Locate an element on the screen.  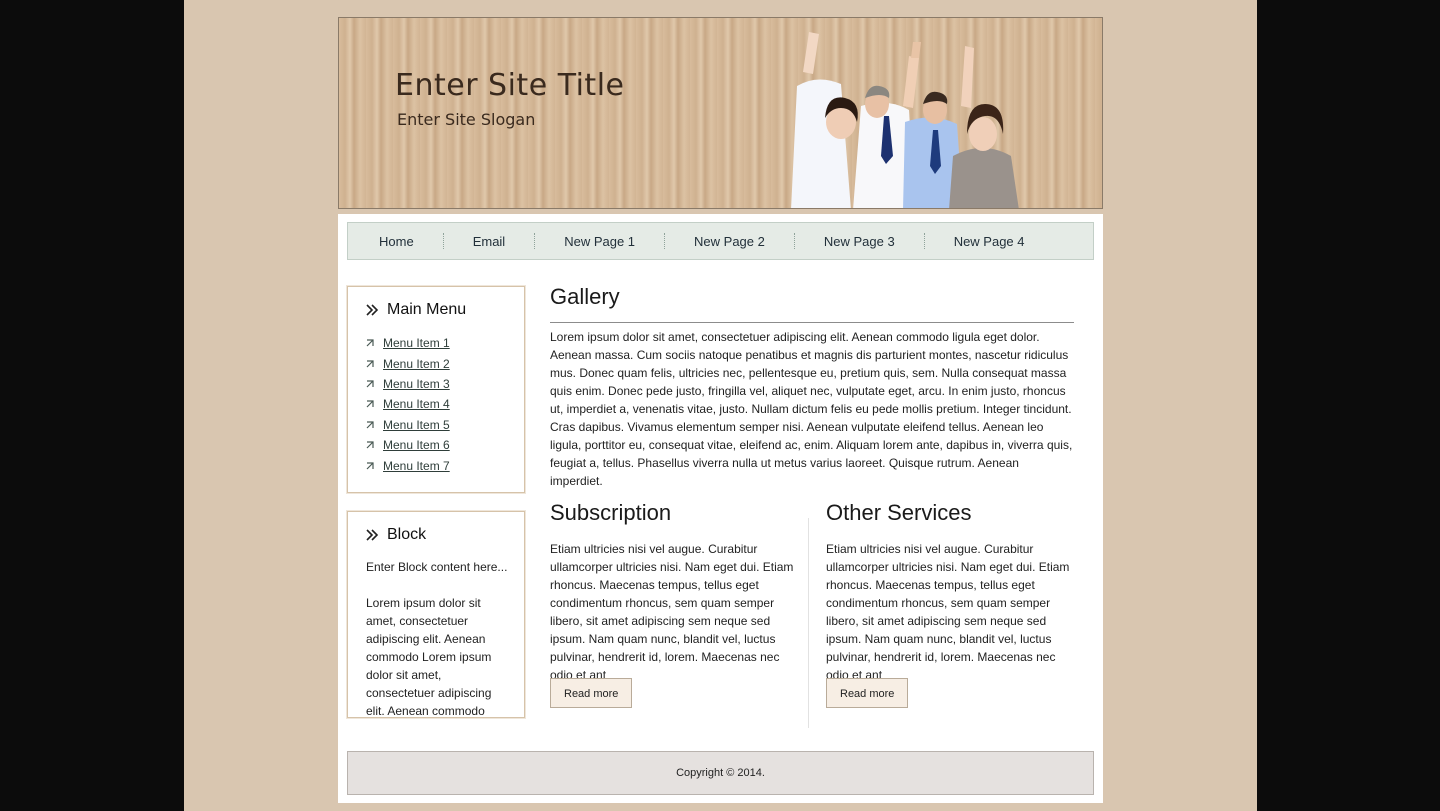
menu-item-7: Menu Item 7 is located at coordinates (416, 466).